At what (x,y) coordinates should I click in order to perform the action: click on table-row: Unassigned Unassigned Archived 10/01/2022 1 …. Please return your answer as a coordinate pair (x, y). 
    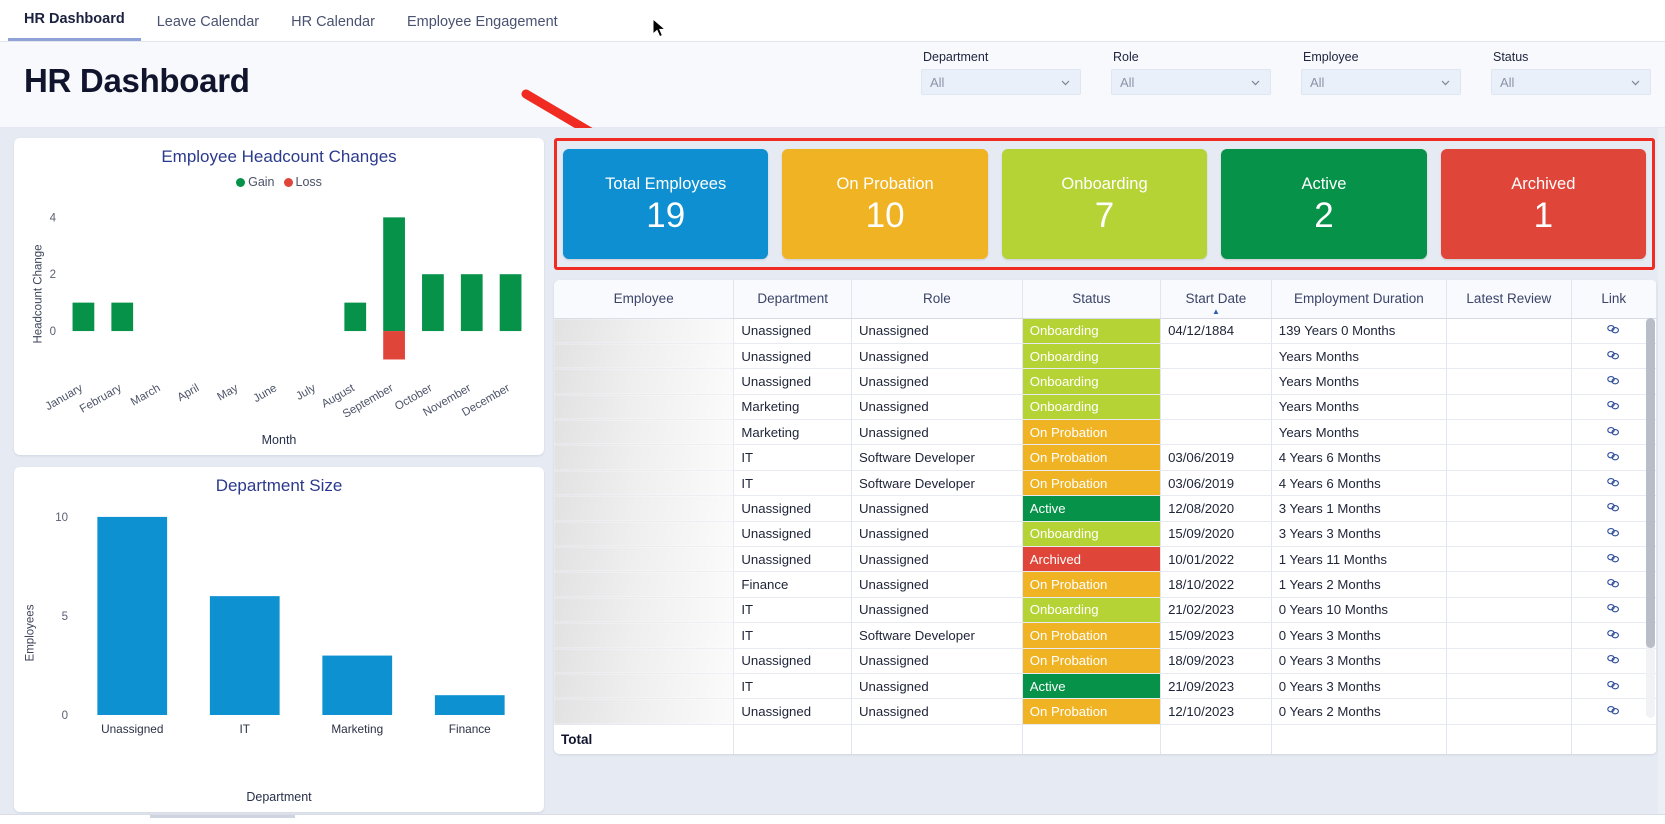
    Looking at the image, I should click on (1105, 559).